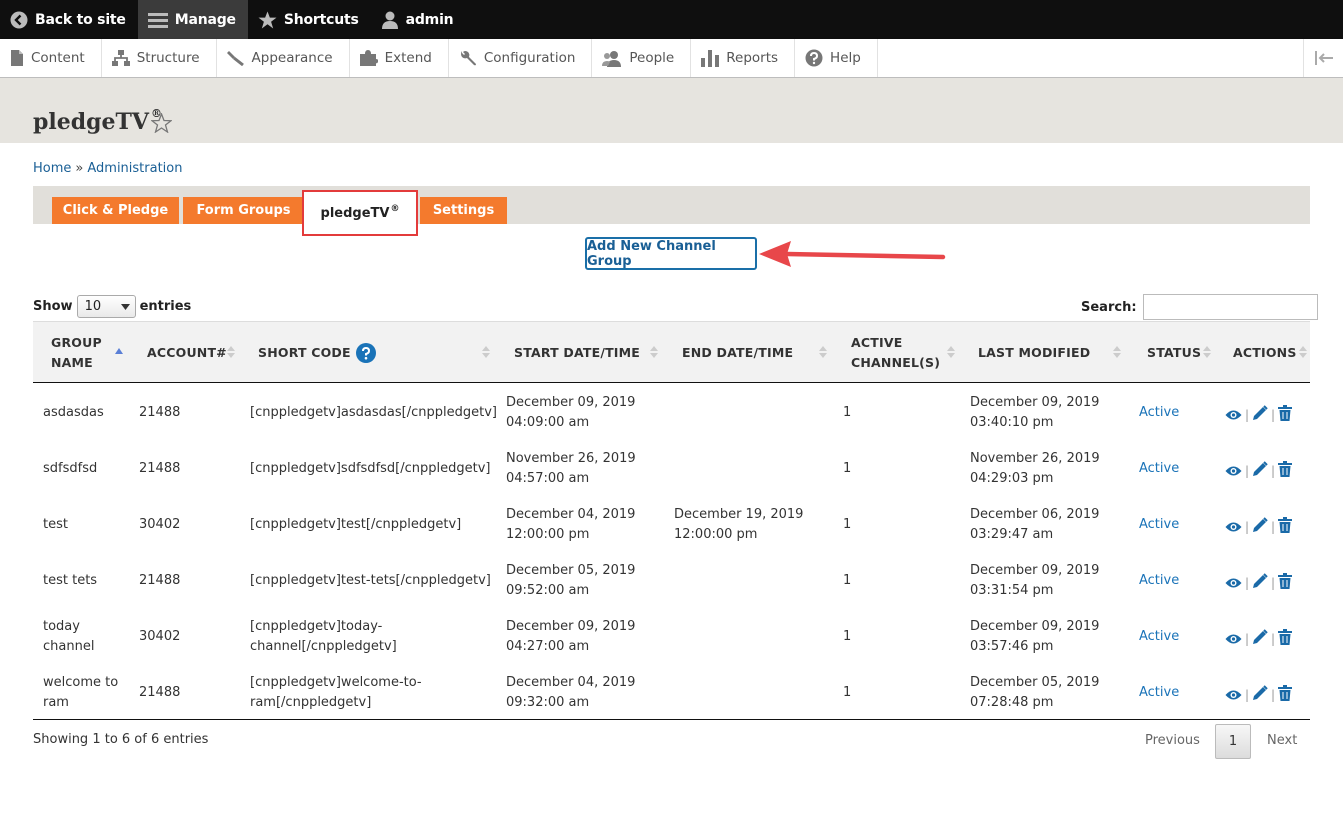 The width and height of the screenshot is (1343, 840). I want to click on tab-click-pledge: Click & Pledge, so click(115, 210).